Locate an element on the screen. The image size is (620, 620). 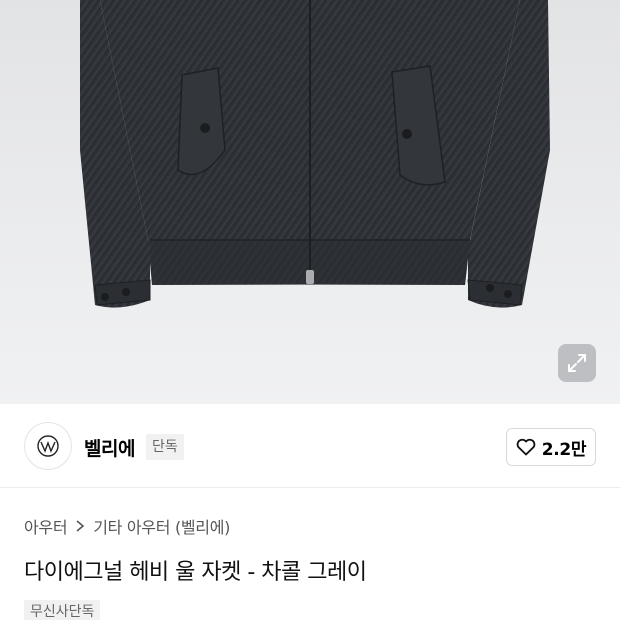
exclusive-badge: 단독 is located at coordinates (165, 447).